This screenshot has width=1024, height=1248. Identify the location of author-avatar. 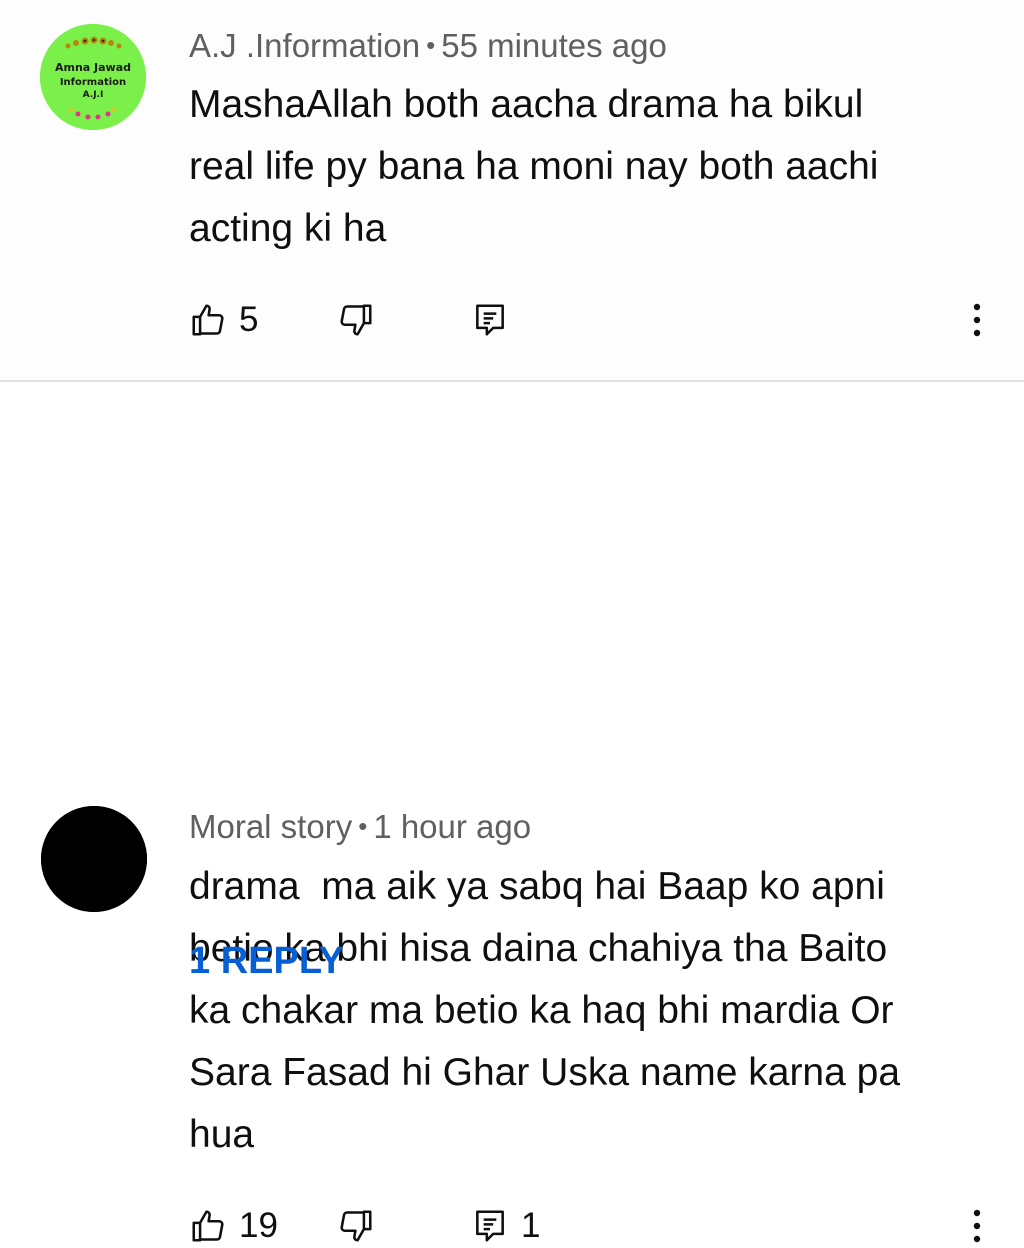
(94, 859).